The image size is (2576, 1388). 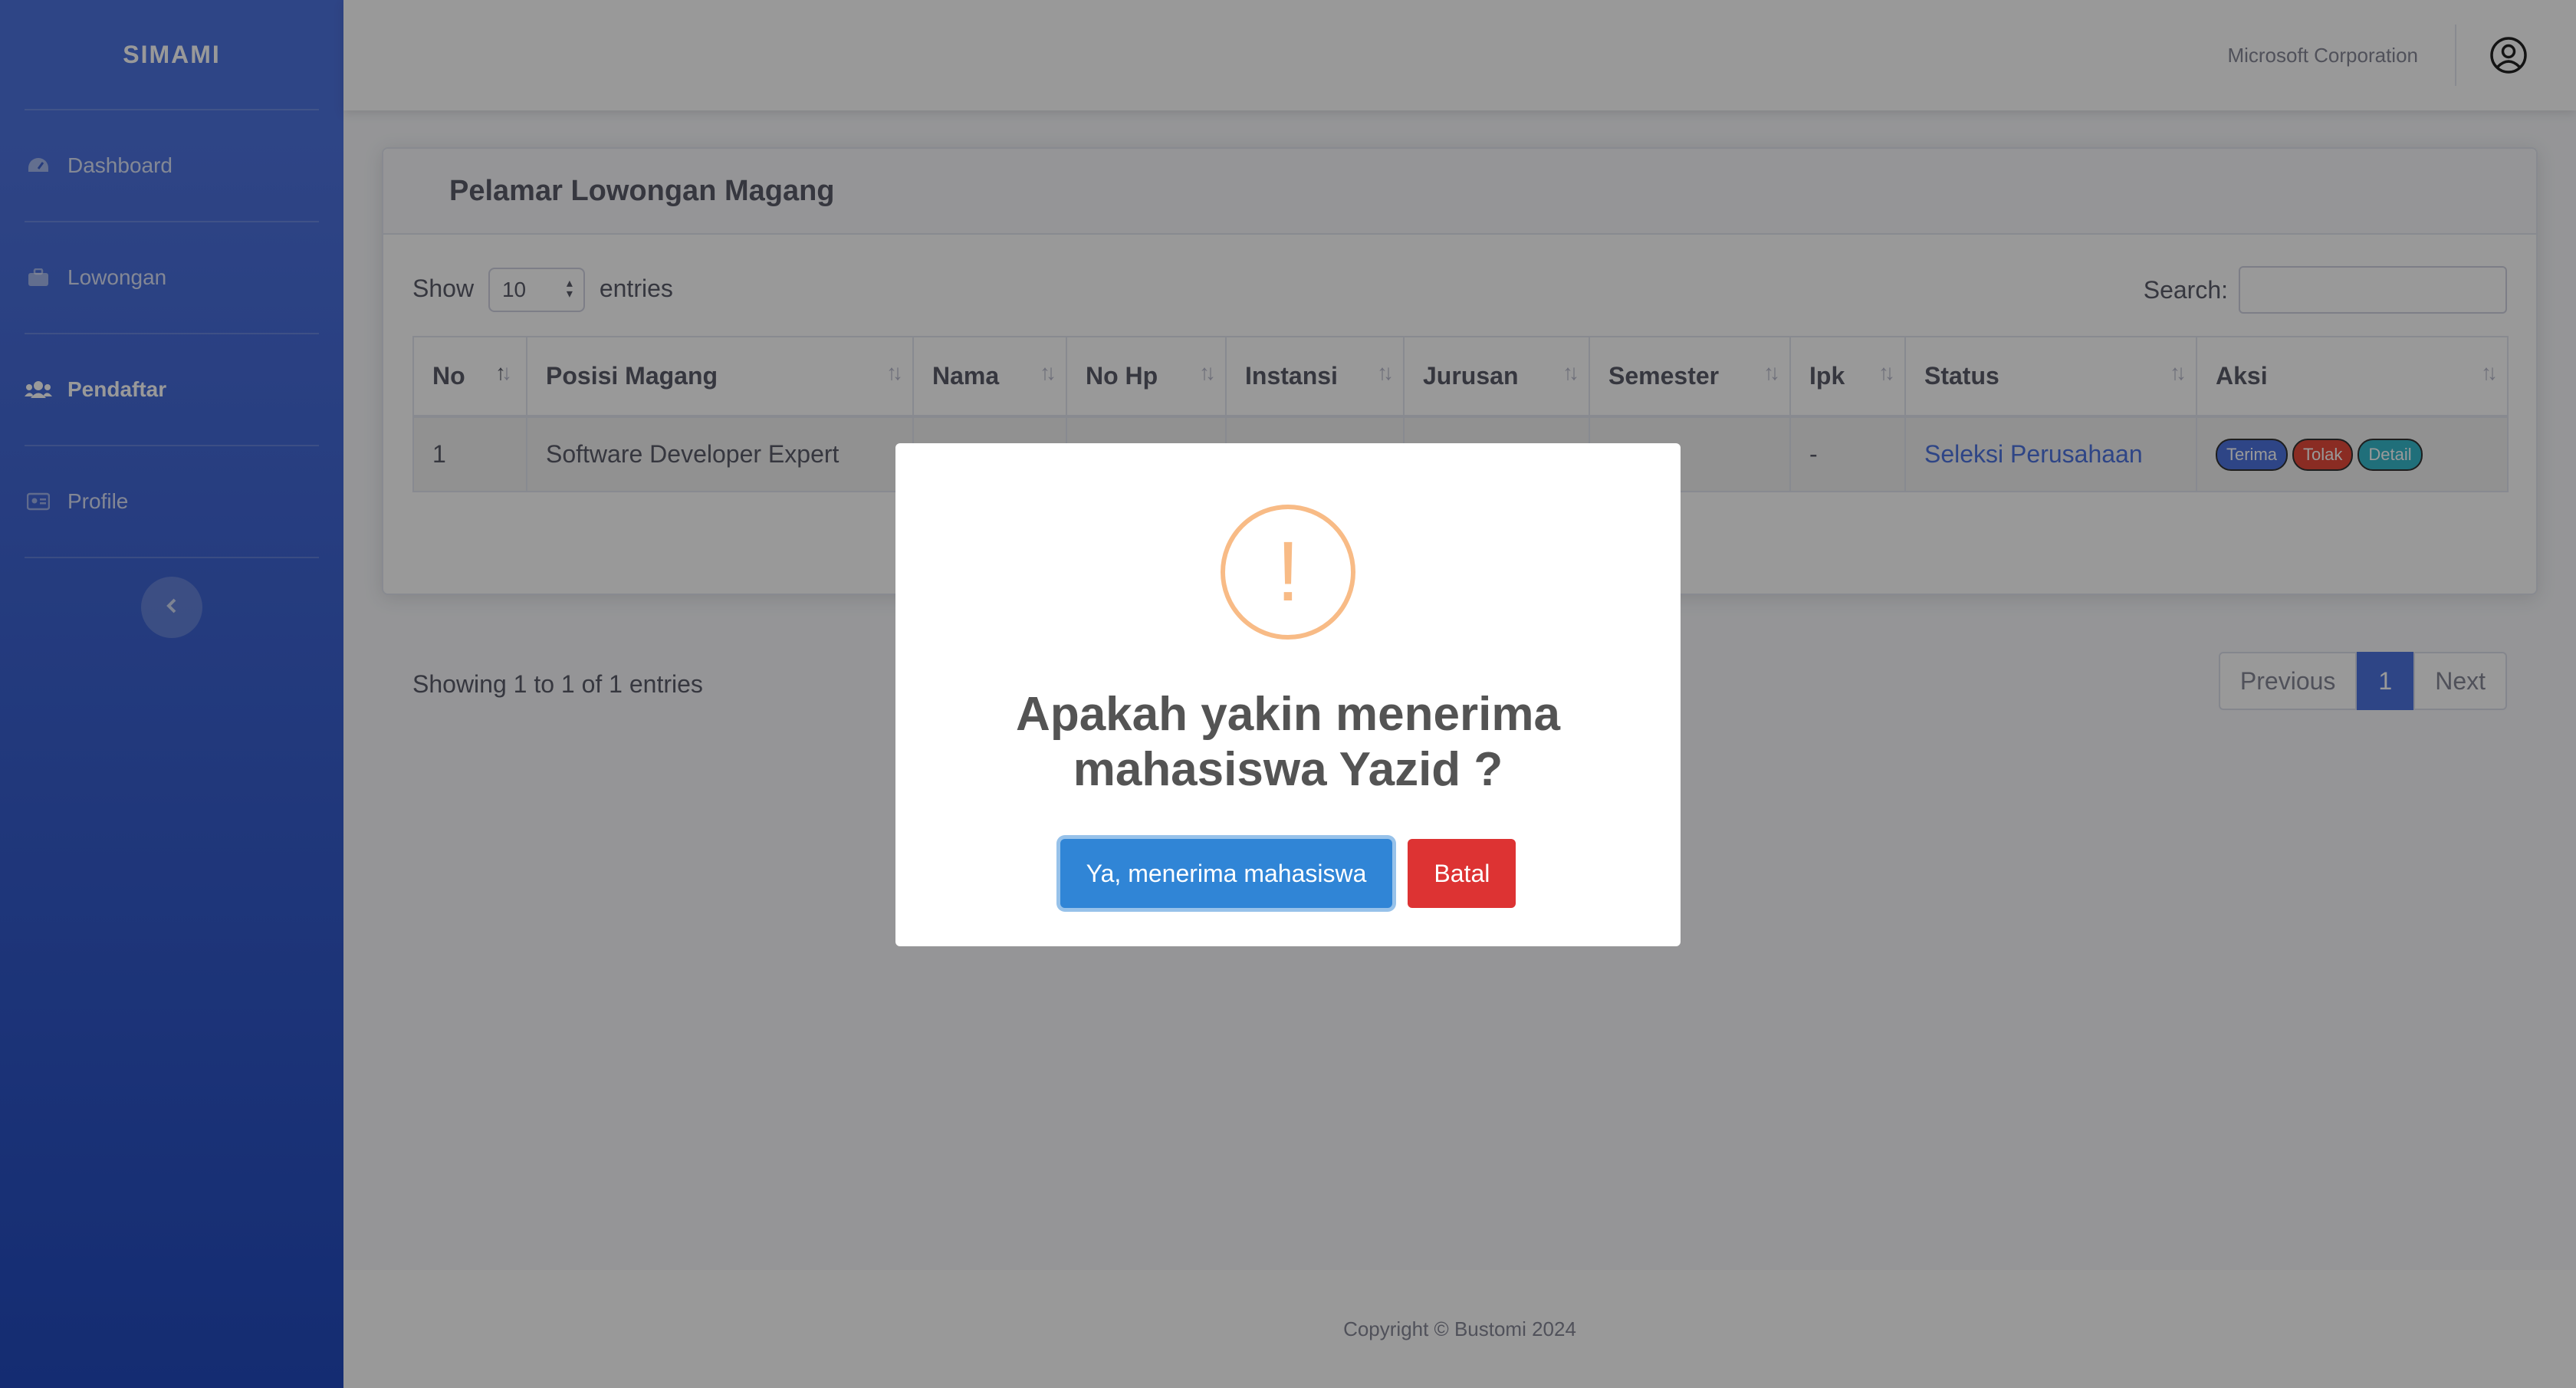 What do you see at coordinates (1288, 572) in the screenshot?
I see `exclamation-icon: !` at bounding box center [1288, 572].